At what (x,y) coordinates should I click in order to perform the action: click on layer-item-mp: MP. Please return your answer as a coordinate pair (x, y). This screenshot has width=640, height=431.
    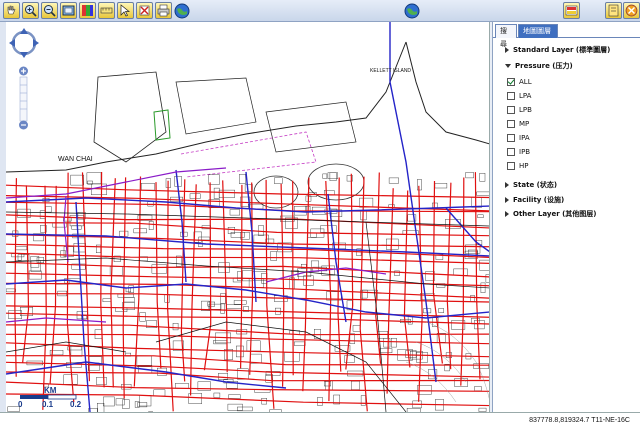
    Looking at the image, I should click on (518, 124).